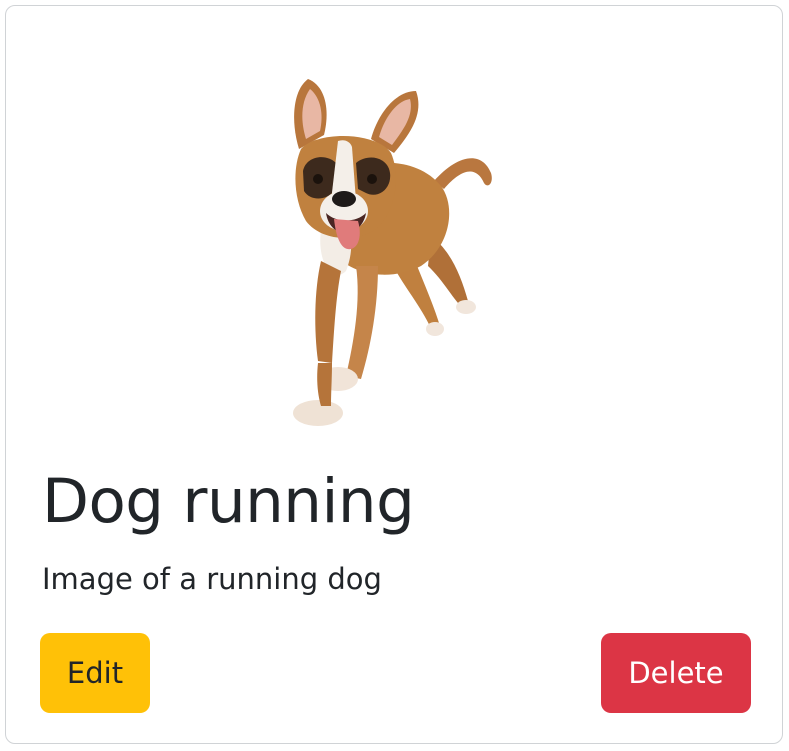 The height and width of the screenshot is (751, 789). I want to click on dog-running-image, so click(392, 252).